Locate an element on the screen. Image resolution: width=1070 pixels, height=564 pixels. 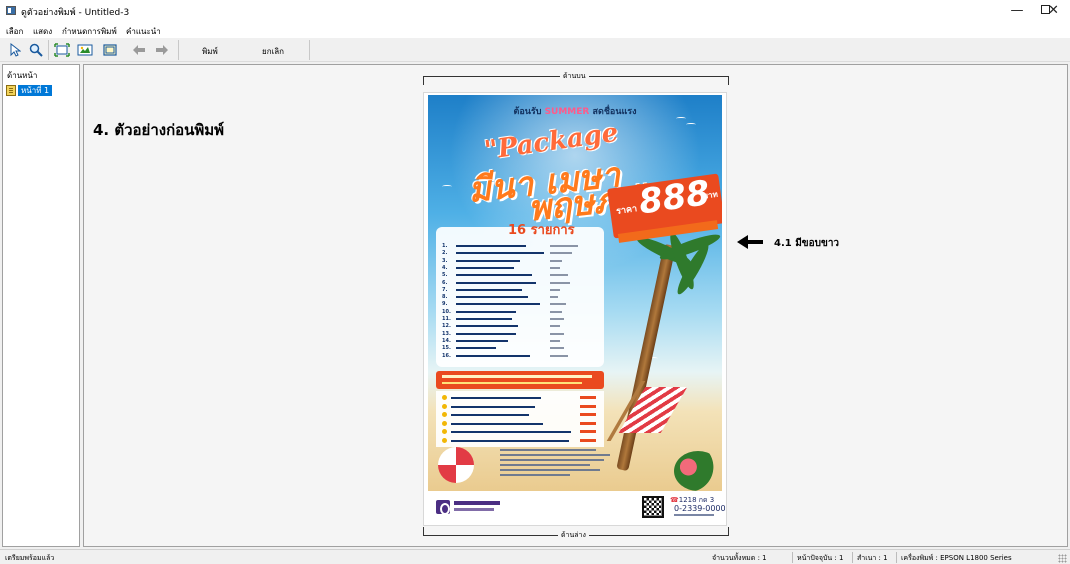
fine-print is located at coordinates (560, 467).